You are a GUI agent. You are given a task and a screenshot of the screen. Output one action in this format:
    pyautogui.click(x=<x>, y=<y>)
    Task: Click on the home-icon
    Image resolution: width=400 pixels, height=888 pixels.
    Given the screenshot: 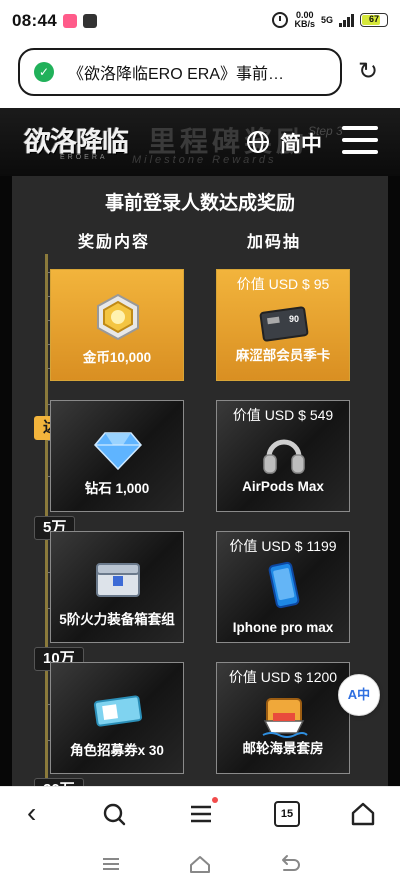 What is the action you would take?
    pyautogui.click(x=363, y=814)
    